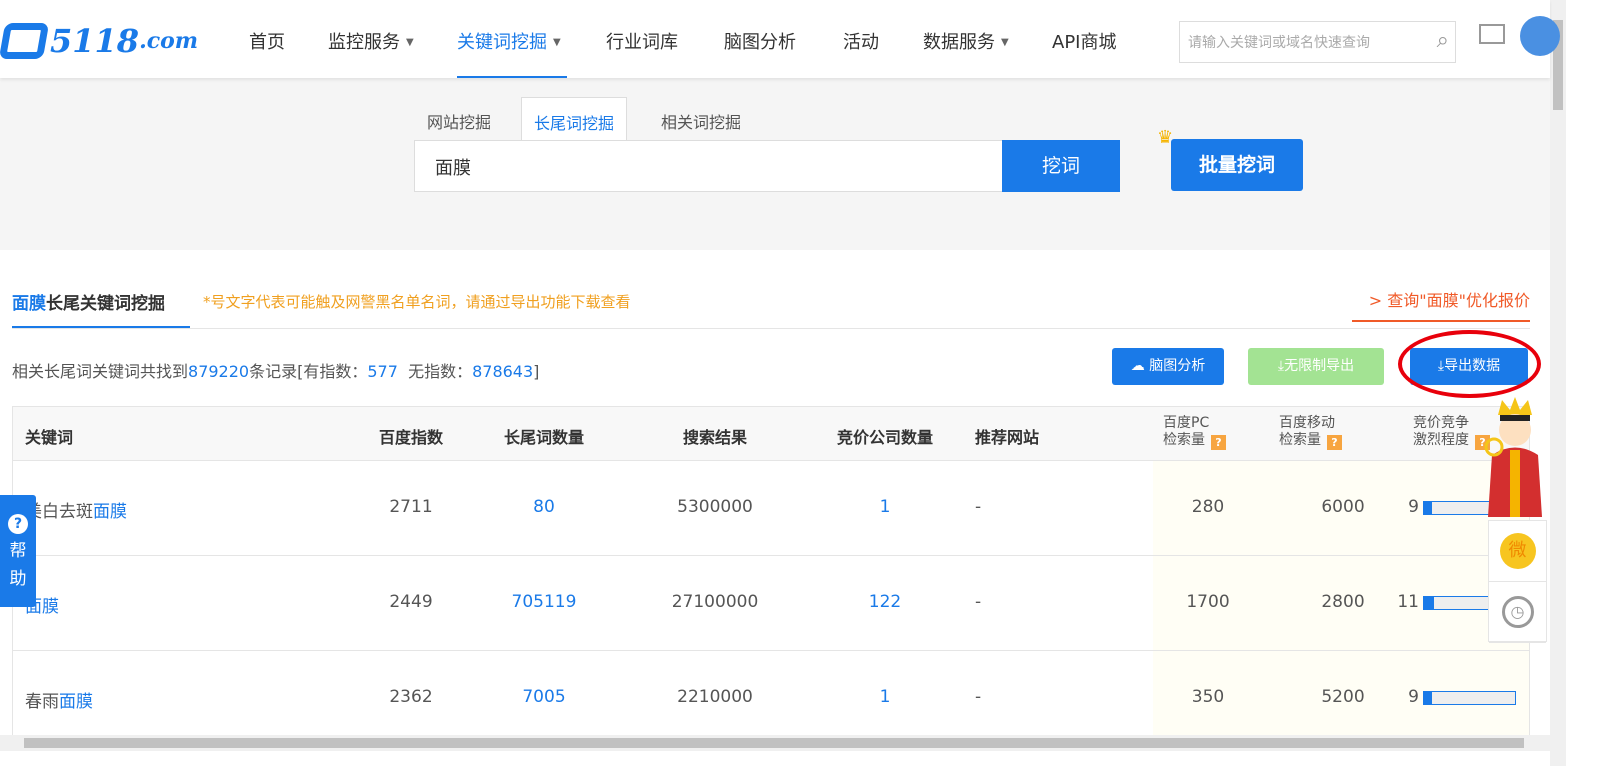 This screenshot has width=1600, height=766. I want to click on quick-search-input: 请输入关键词或域名快速查询 ⌕, so click(1317, 42).